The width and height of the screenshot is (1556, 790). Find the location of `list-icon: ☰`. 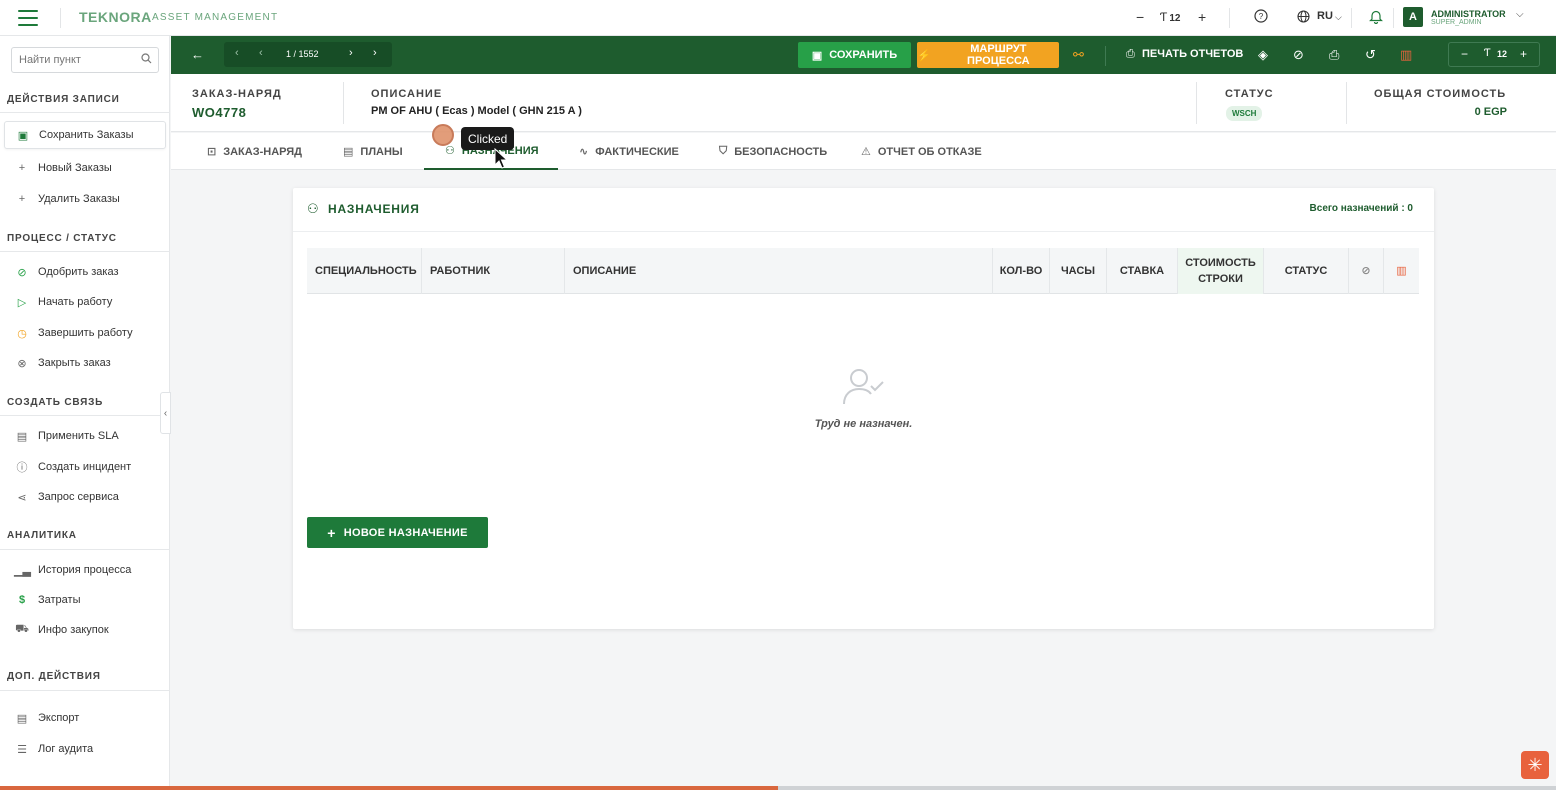

list-icon: ☰ is located at coordinates (22, 749).